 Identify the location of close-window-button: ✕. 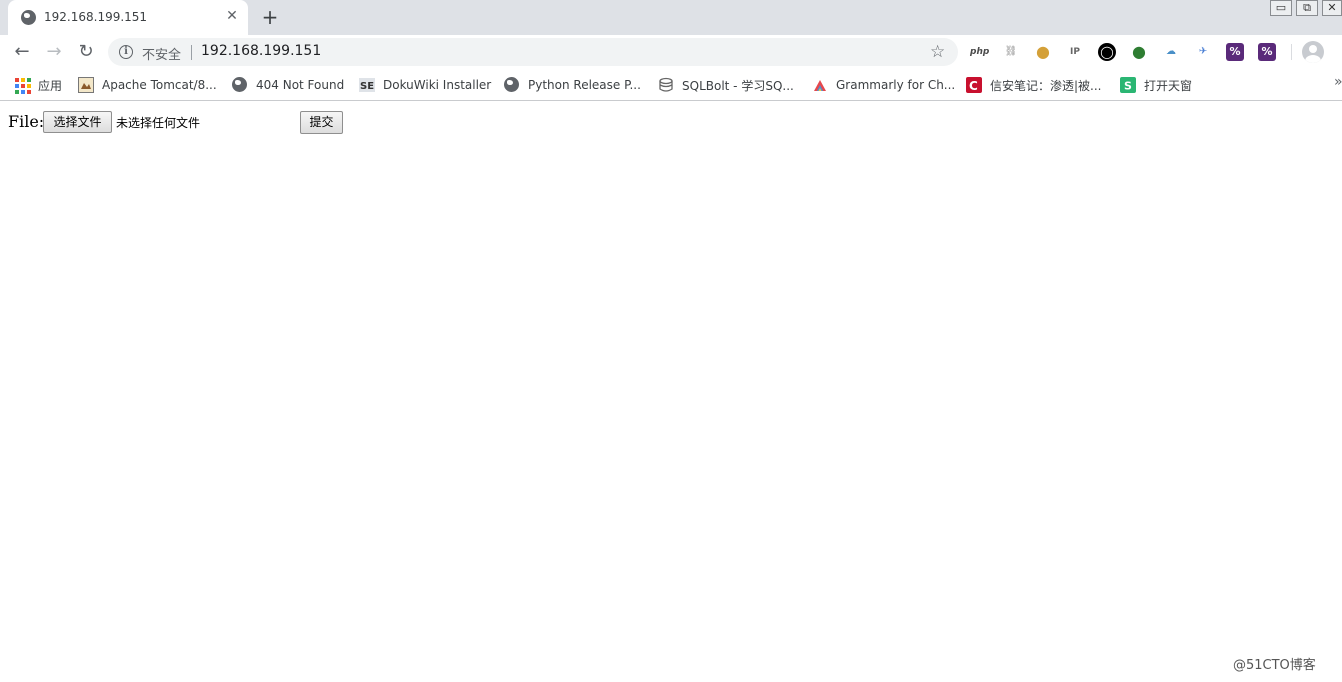
(1332, 8).